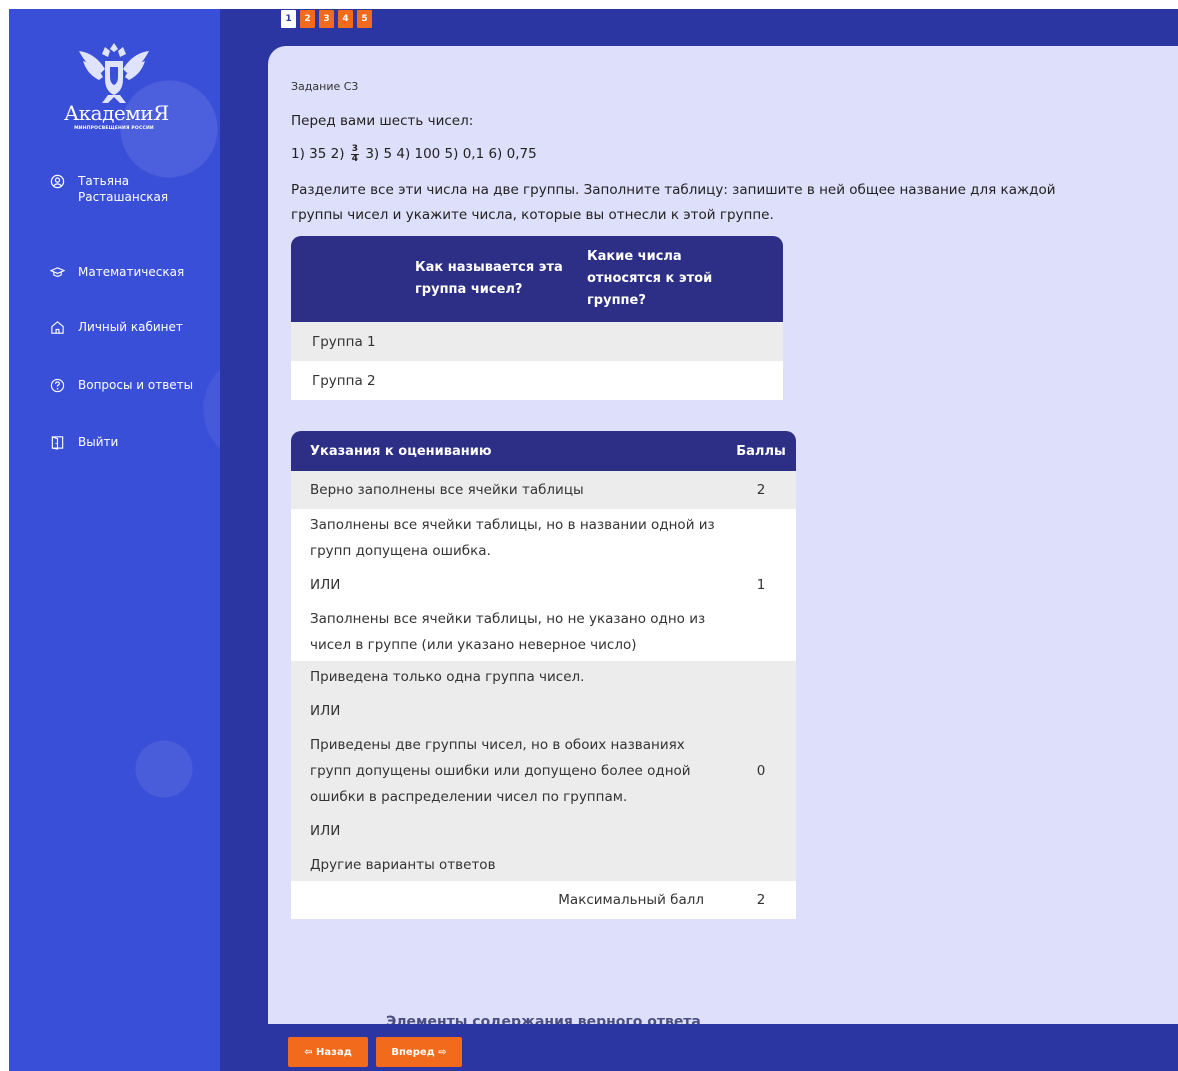  What do you see at coordinates (136, 385) in the screenshot?
I see `sidebar-item-label: Вопросы и ответы` at bounding box center [136, 385].